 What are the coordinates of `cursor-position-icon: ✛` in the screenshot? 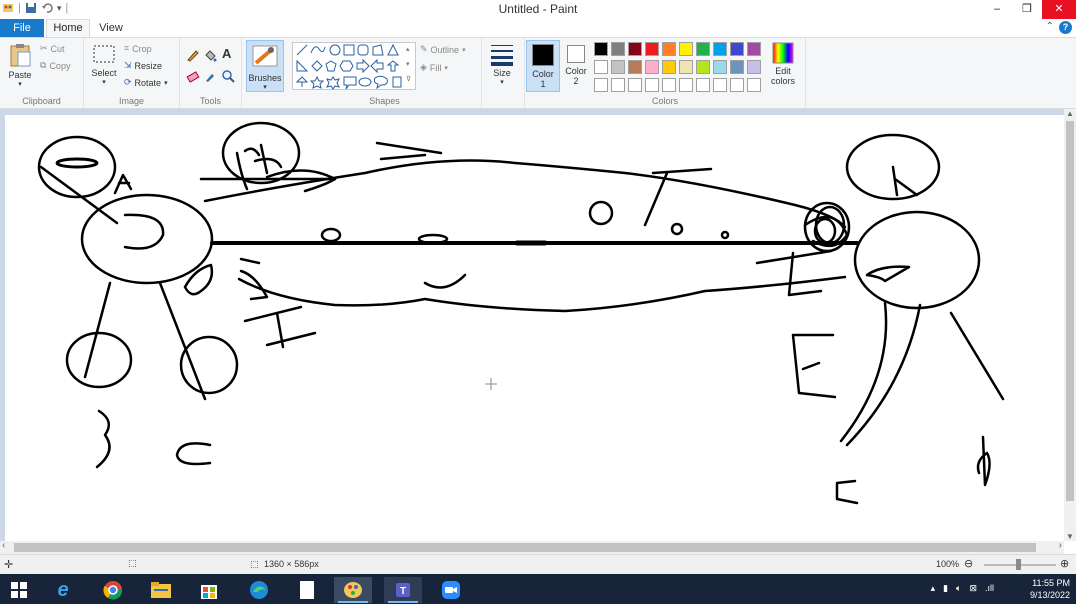 It's located at (9, 565).